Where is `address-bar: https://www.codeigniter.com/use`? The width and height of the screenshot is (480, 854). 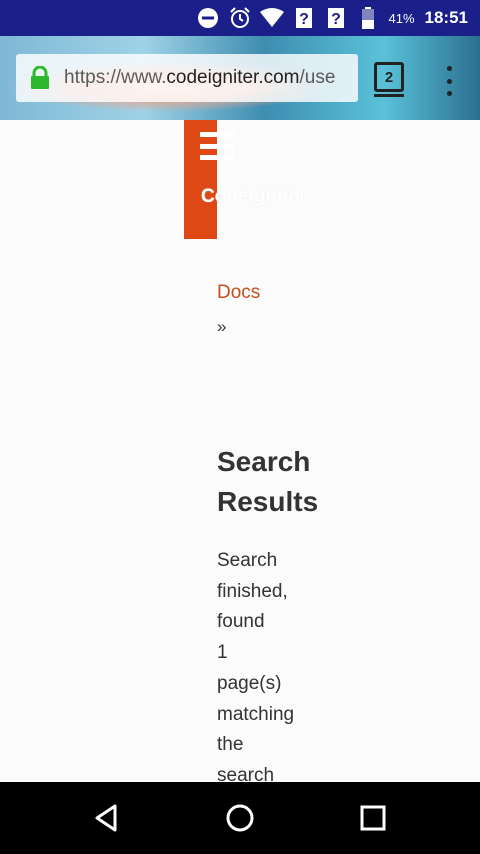 address-bar: https://www.codeigniter.com/use is located at coordinates (187, 78).